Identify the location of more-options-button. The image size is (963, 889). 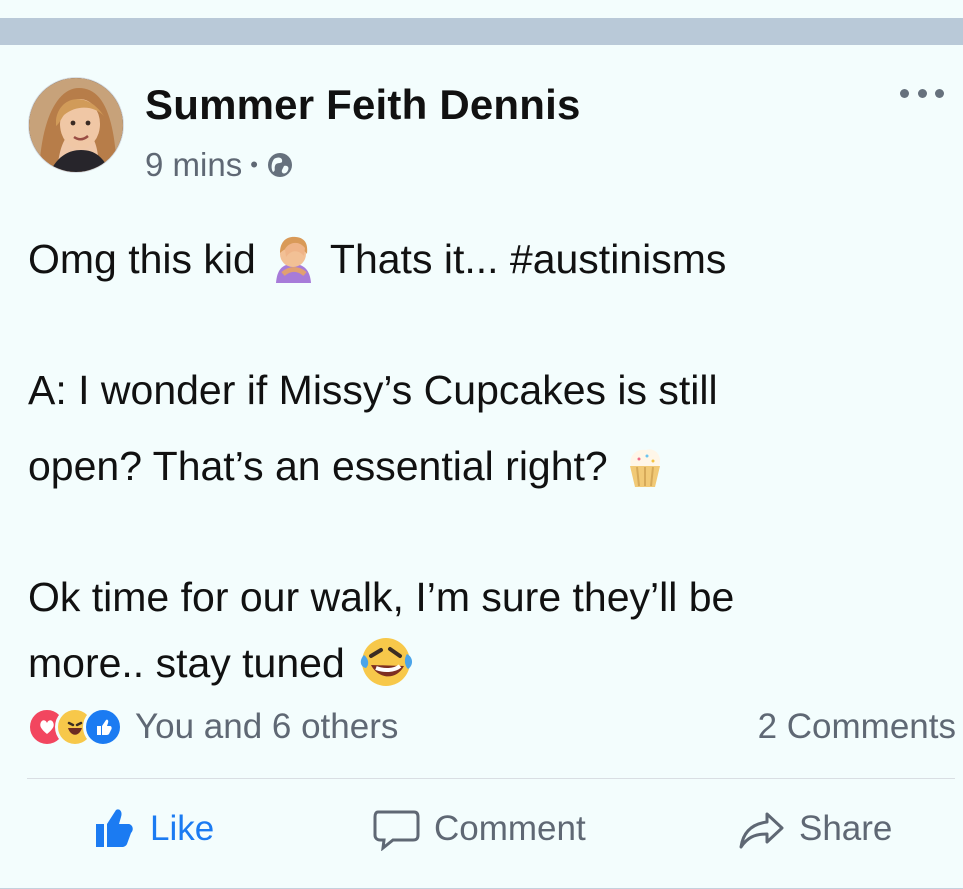
(922, 93).